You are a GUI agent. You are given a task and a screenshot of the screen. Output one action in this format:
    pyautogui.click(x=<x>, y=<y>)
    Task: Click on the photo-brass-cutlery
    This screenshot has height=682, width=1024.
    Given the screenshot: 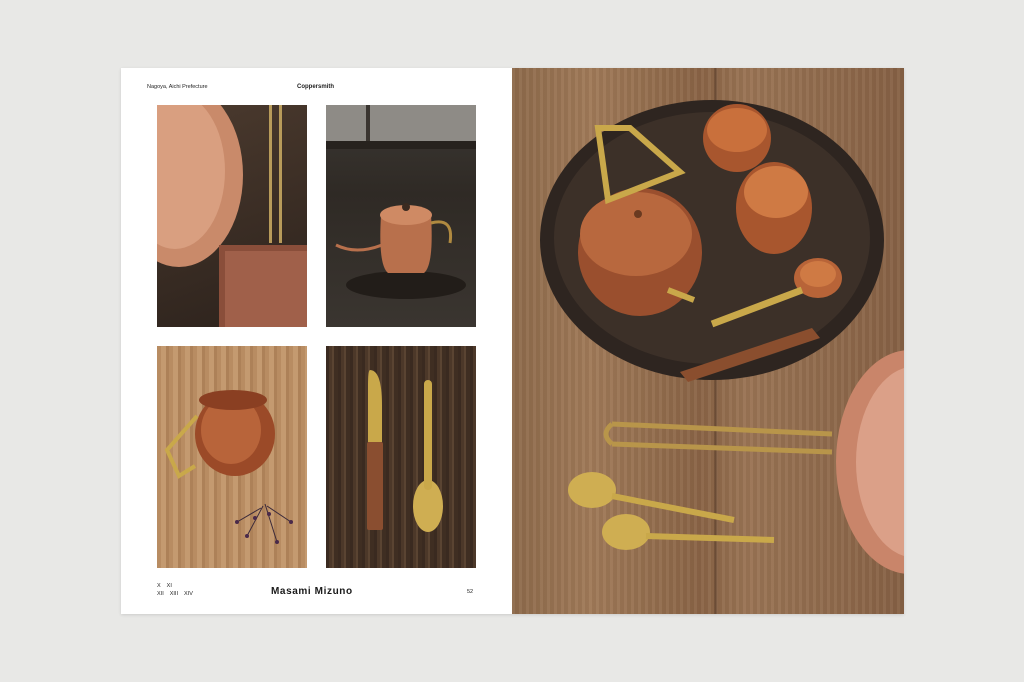 What is the action you would take?
    pyautogui.click(x=401, y=457)
    